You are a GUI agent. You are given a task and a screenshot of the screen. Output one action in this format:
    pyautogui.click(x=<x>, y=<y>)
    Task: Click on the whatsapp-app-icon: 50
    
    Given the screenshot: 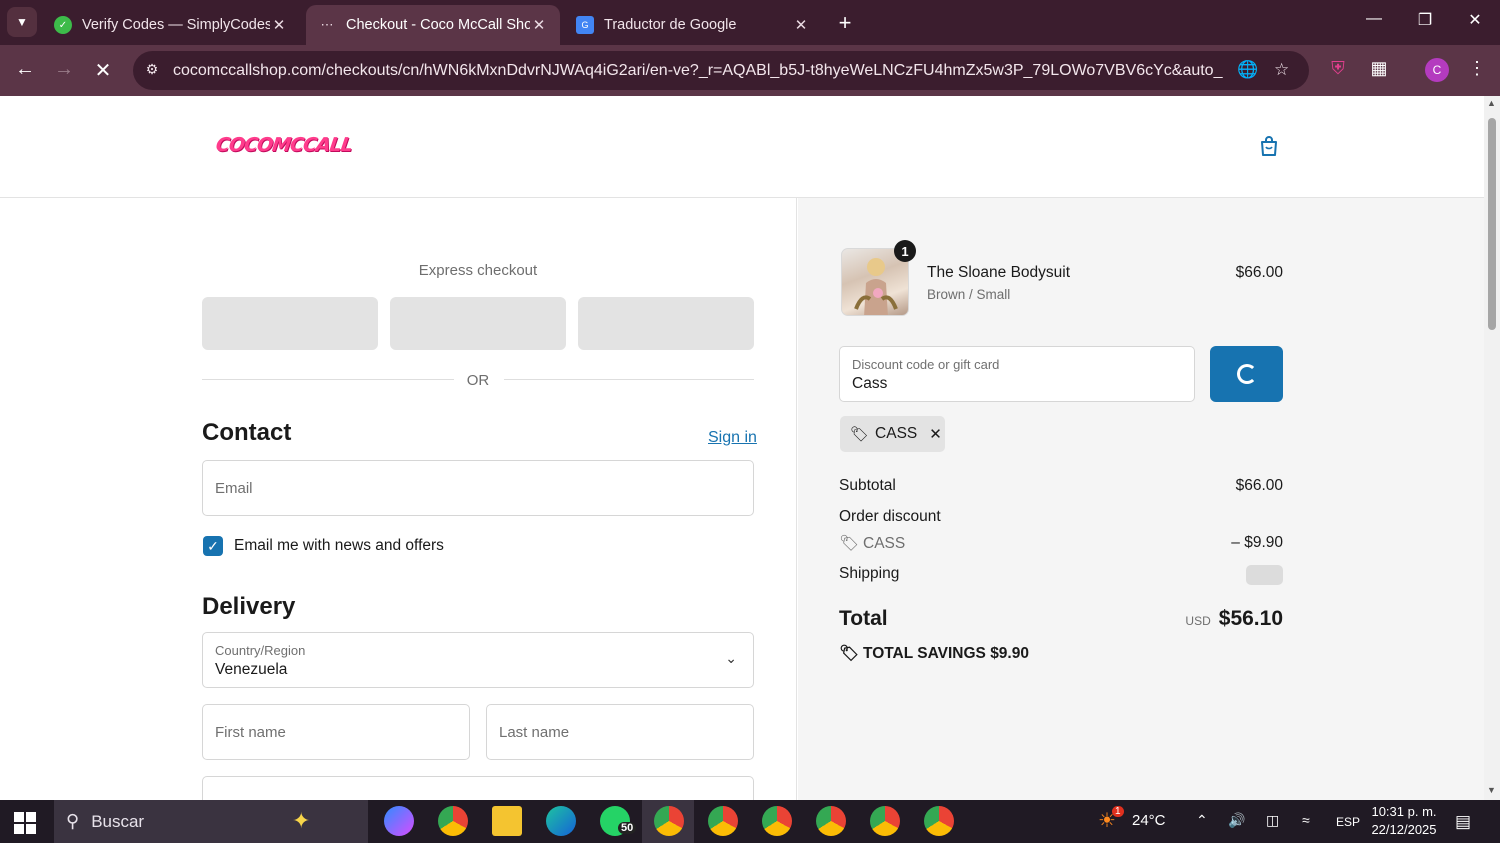 What is the action you would take?
    pyautogui.click(x=618, y=821)
    